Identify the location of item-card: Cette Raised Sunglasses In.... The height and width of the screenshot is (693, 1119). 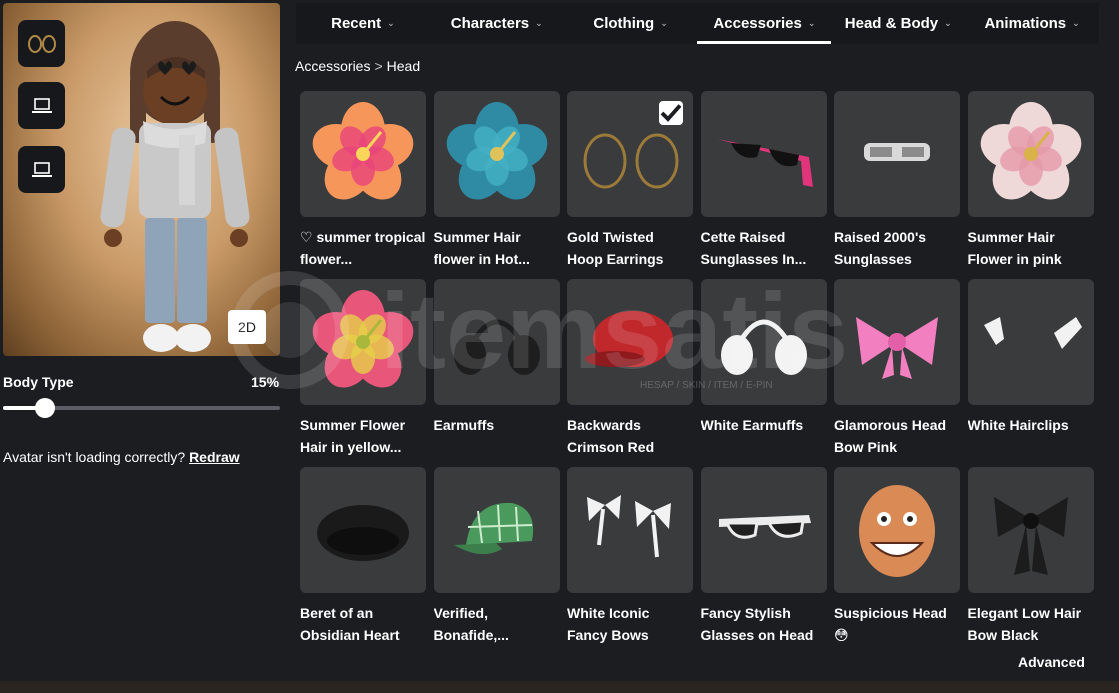
(763, 185).